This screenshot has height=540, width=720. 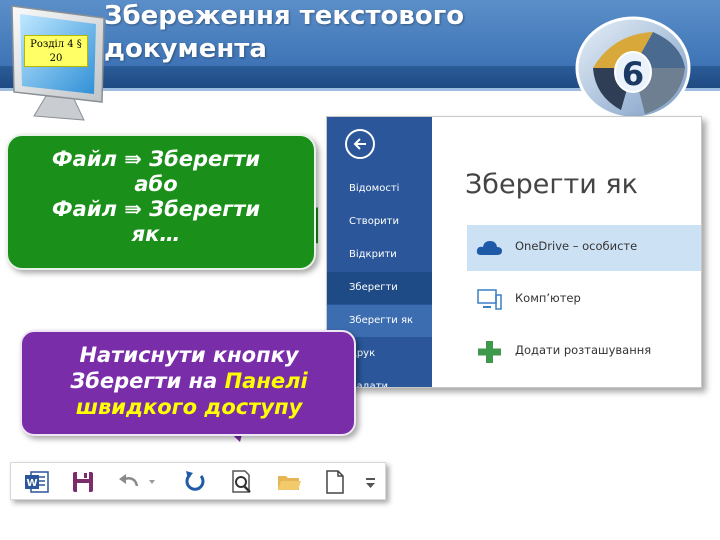 I want to click on menu-item-save: Зберегти, so click(x=379, y=288).